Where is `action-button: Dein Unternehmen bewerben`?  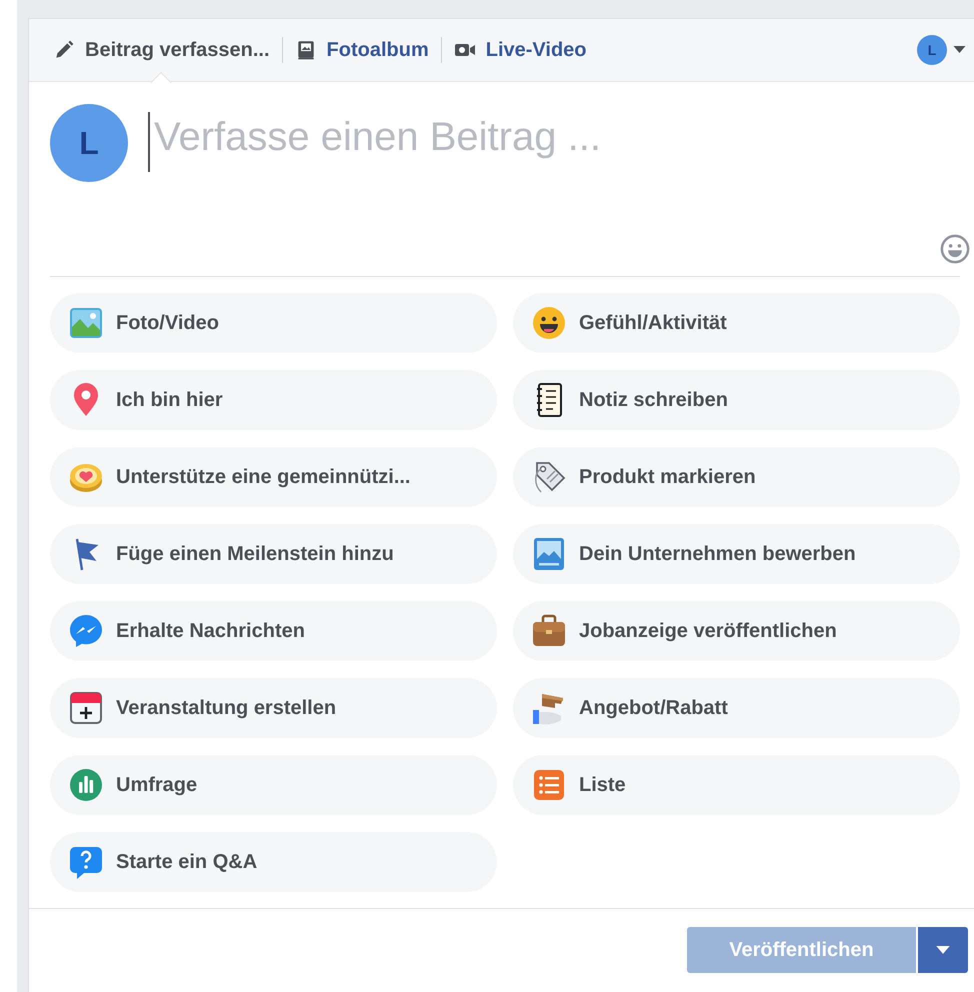 action-button: Dein Unternehmen bewerben is located at coordinates (736, 554).